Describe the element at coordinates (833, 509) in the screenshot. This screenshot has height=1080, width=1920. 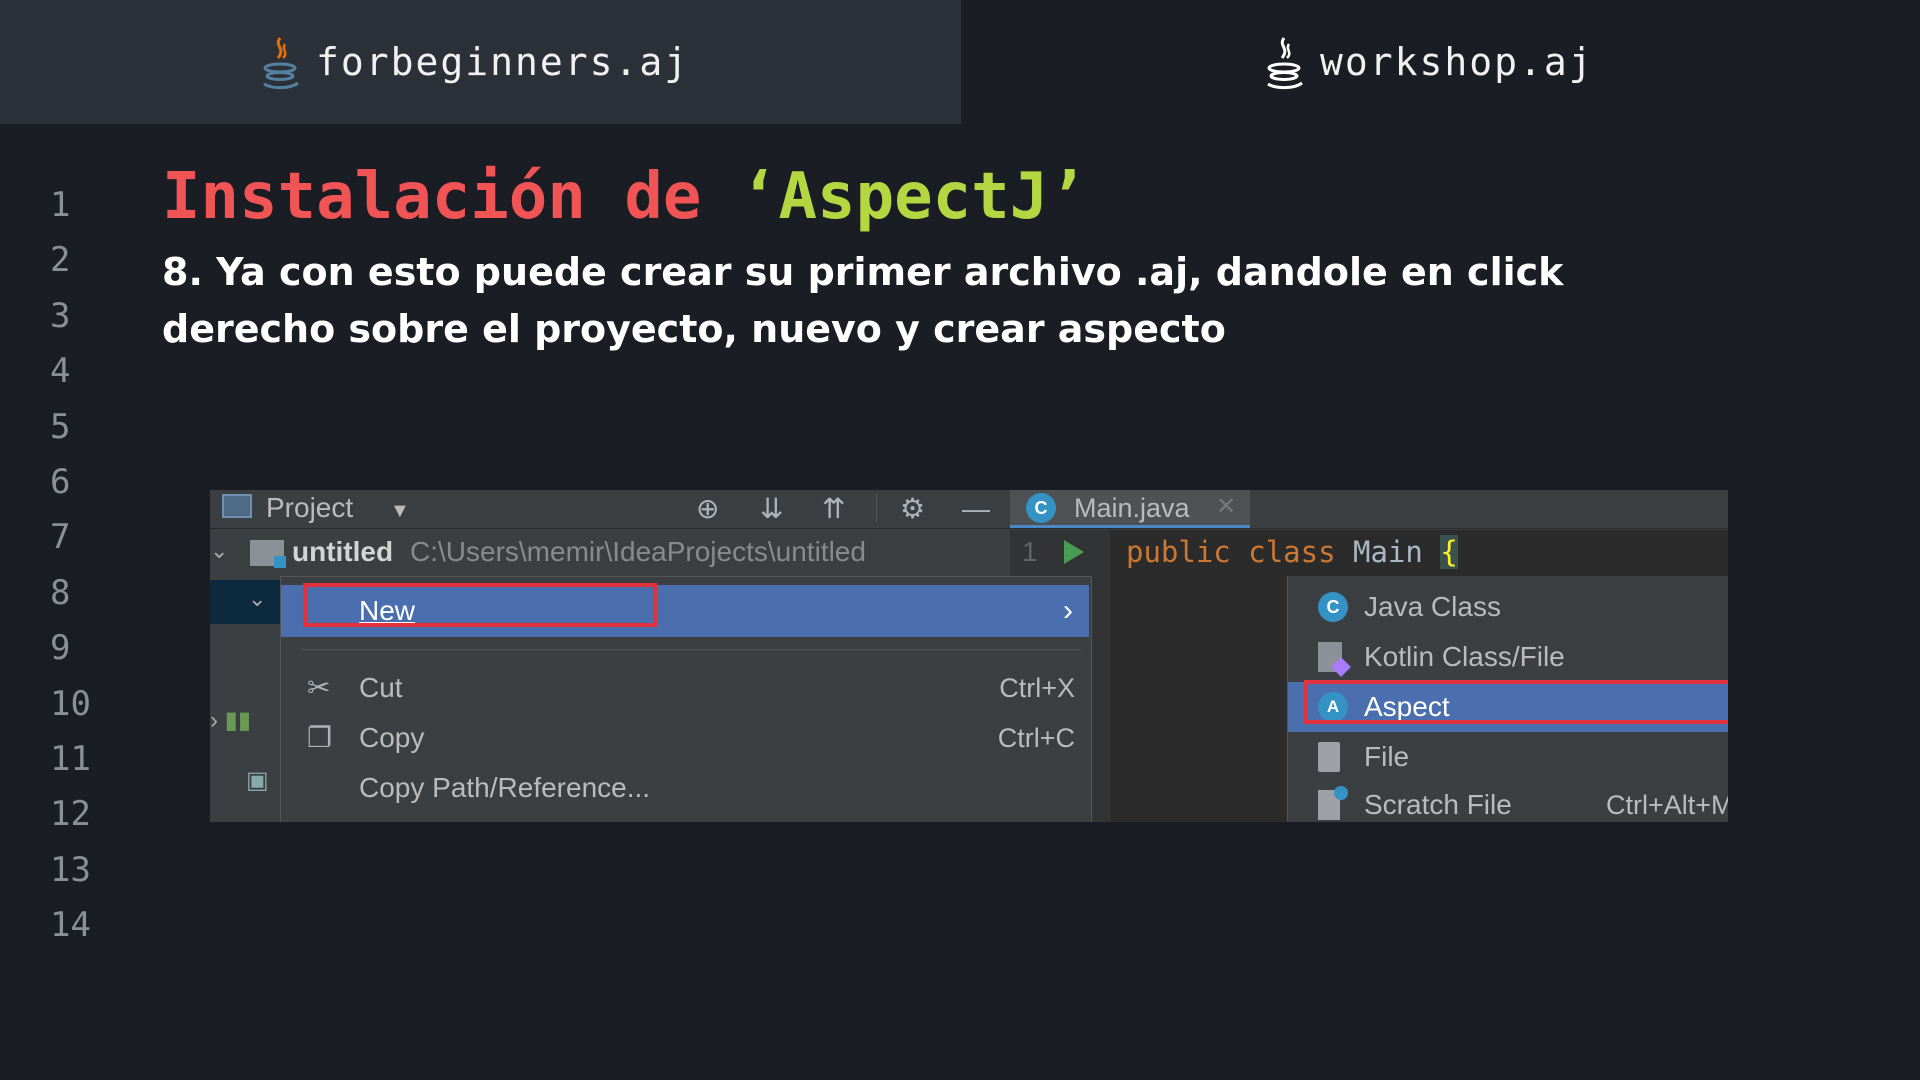
I see `collapse-all-icon: ⇈` at that location.